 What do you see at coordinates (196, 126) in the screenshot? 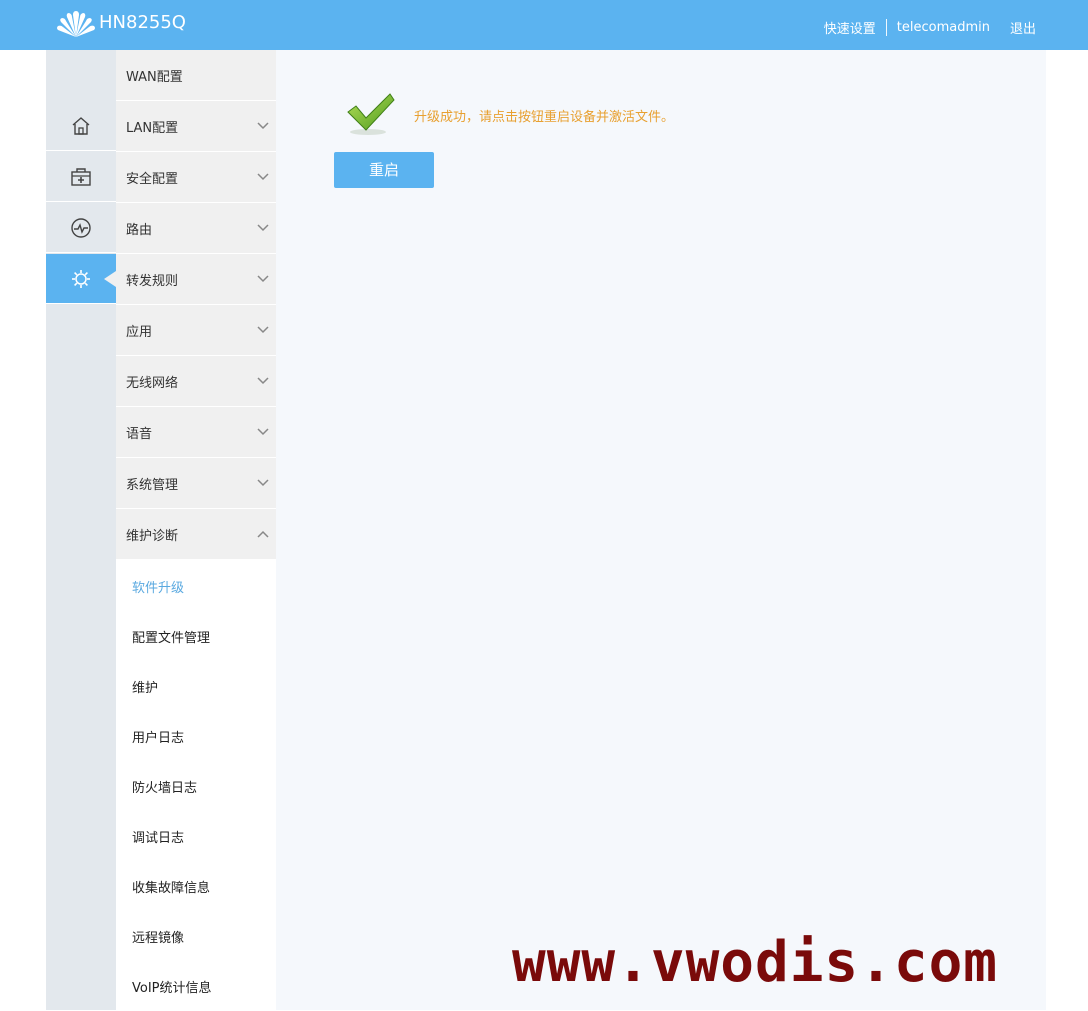
I see `menu-item-lan: LAN配置` at bounding box center [196, 126].